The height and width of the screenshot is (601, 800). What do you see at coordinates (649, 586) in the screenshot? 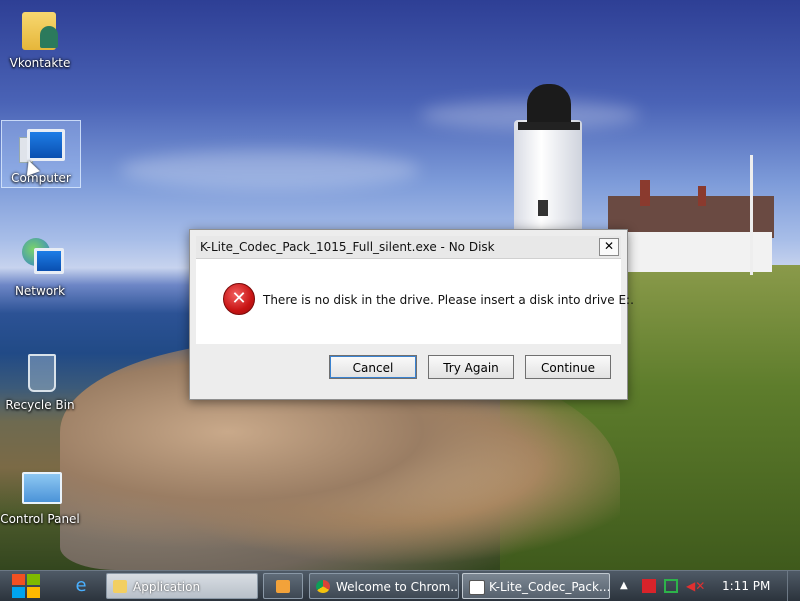
I see `flag-icon` at bounding box center [649, 586].